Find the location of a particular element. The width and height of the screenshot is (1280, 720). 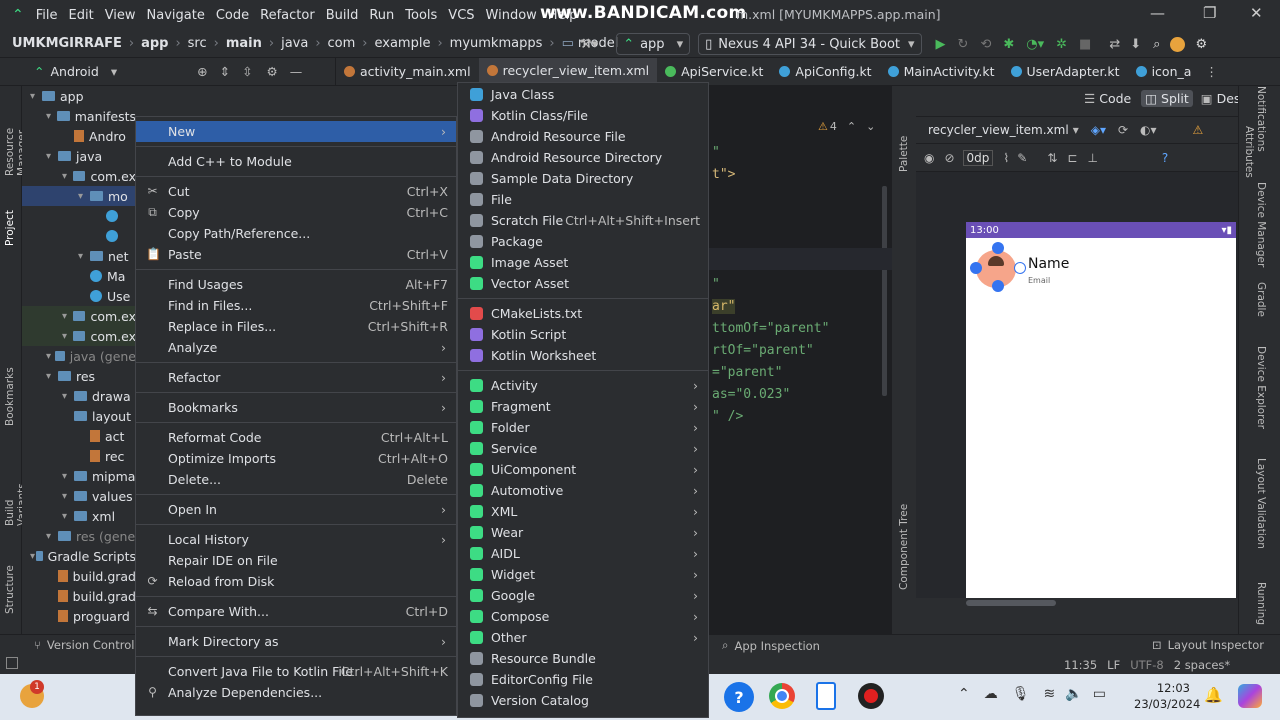

onedrive-icon: ☁ is located at coordinates (991, 694).